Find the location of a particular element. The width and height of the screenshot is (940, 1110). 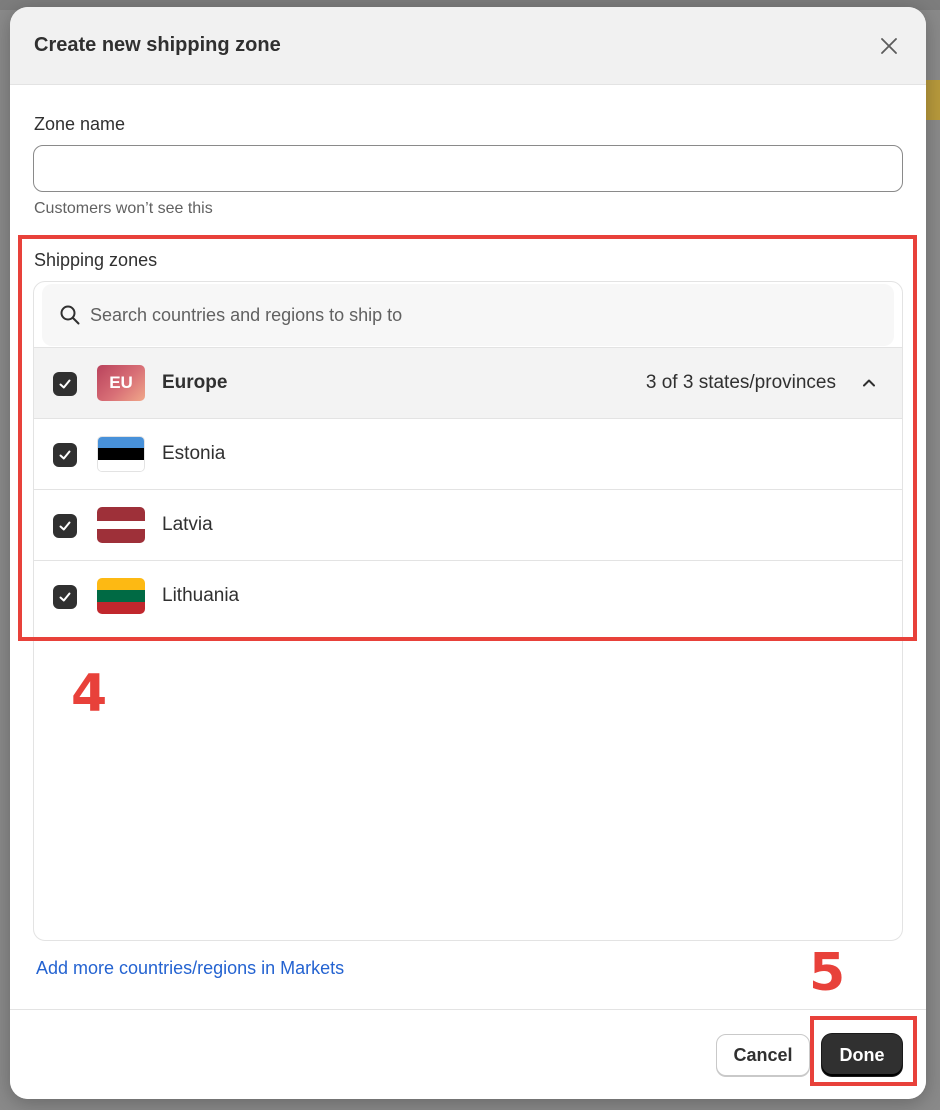

close-button is located at coordinates (889, 46).